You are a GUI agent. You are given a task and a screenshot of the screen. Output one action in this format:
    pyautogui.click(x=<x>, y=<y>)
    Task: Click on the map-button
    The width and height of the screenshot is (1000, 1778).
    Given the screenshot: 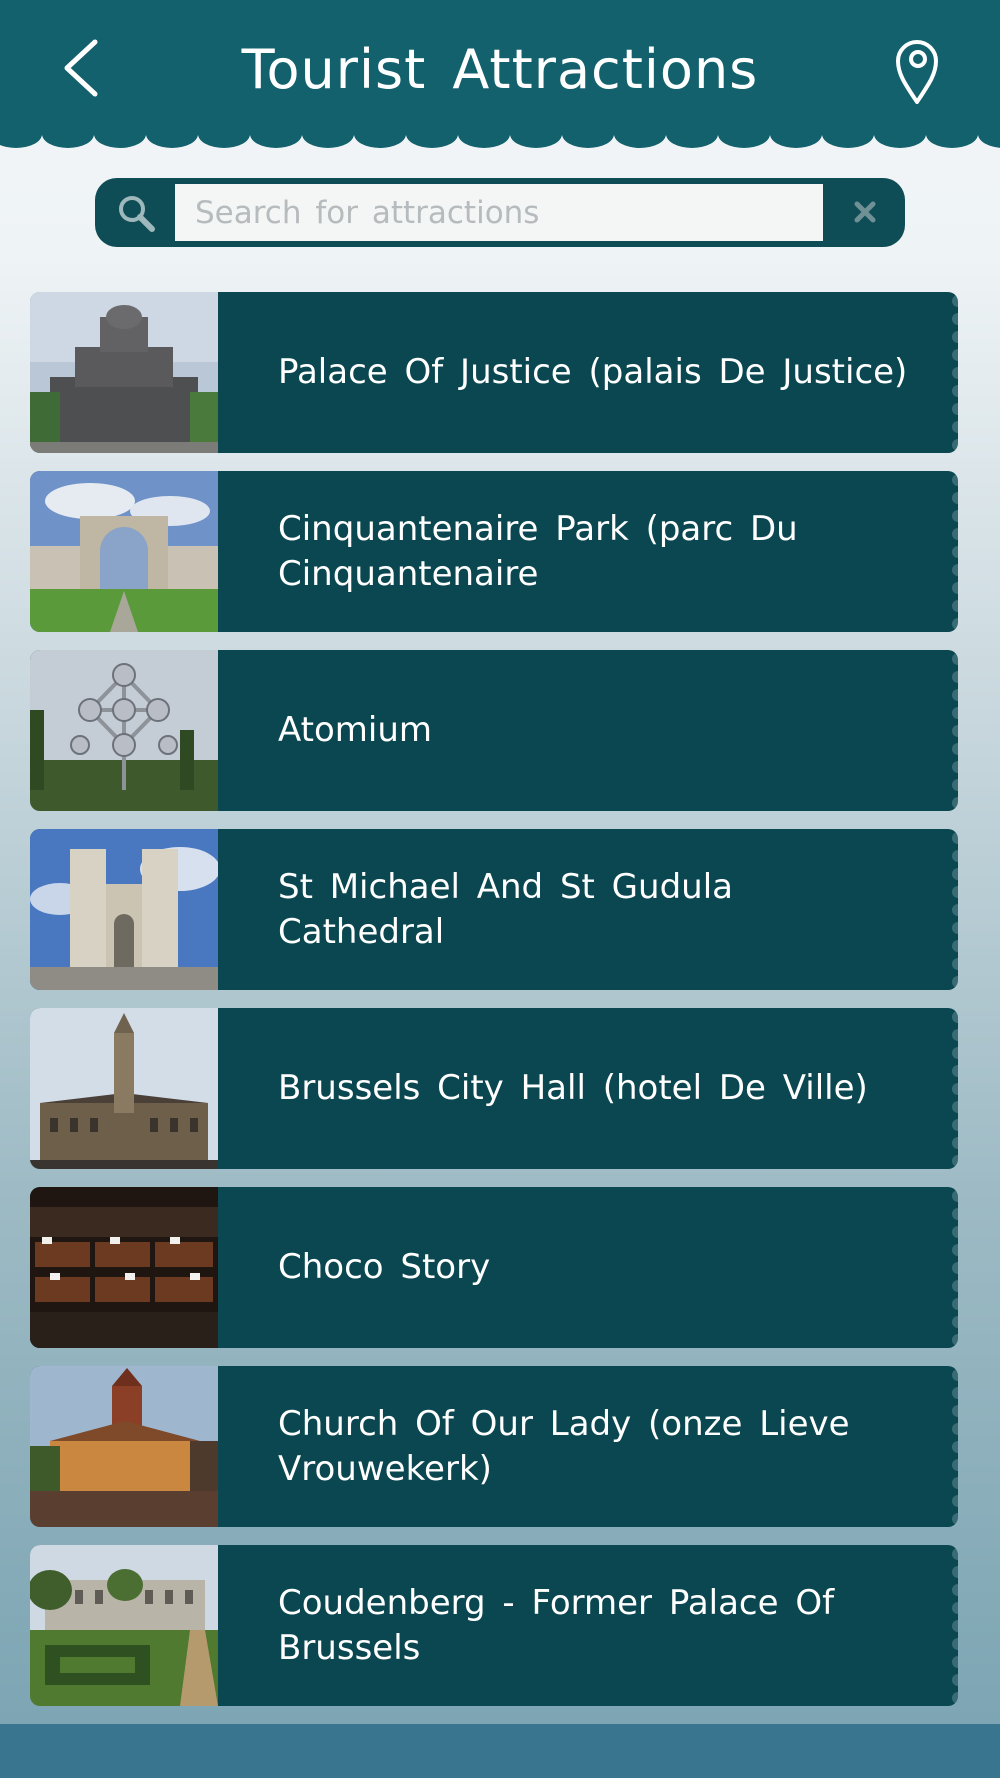 What is the action you would take?
    pyautogui.click(x=917, y=69)
    